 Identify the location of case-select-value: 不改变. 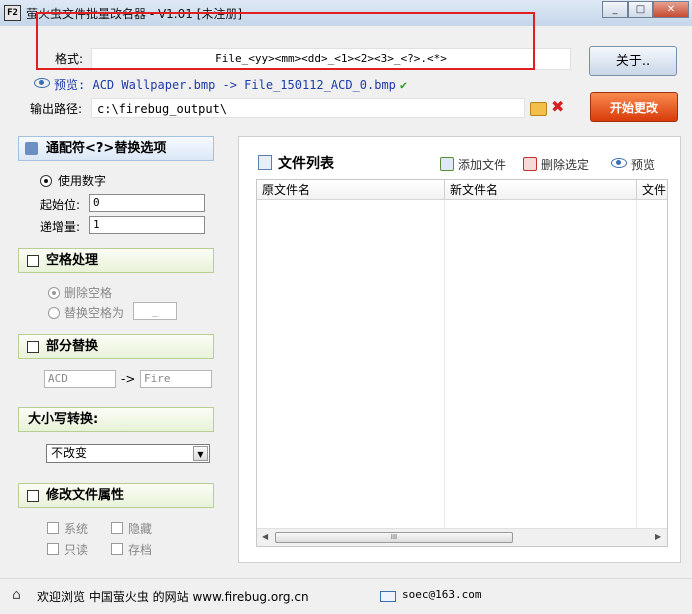
(69, 453).